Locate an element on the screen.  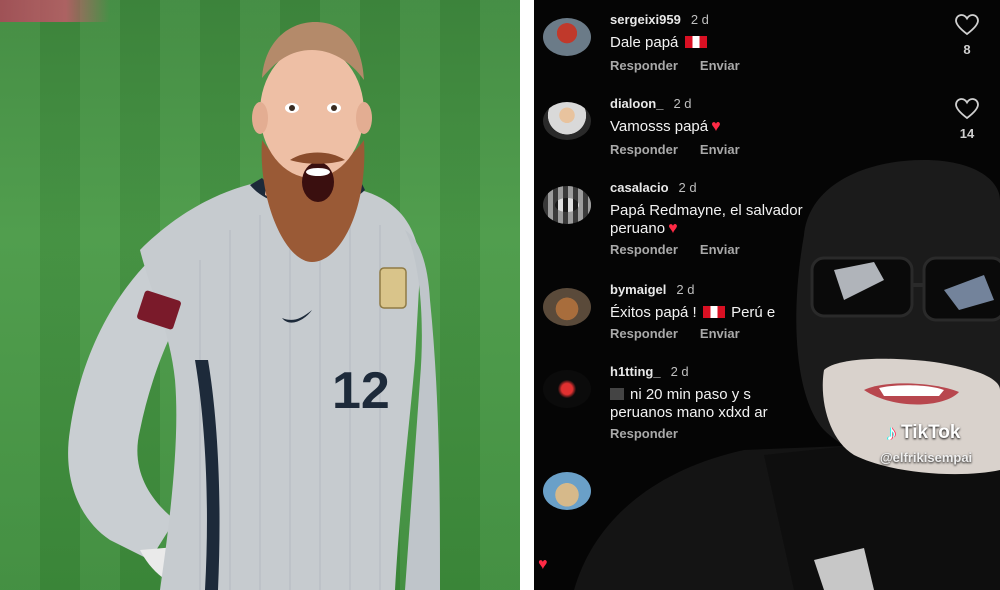
tiktok-logo-icon: ♪ is located at coordinates (891, 432).